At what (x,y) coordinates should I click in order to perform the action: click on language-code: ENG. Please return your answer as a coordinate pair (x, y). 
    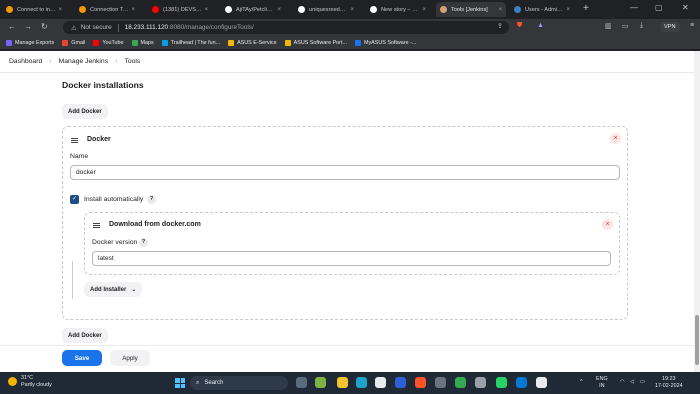
    Looking at the image, I should click on (602, 379).